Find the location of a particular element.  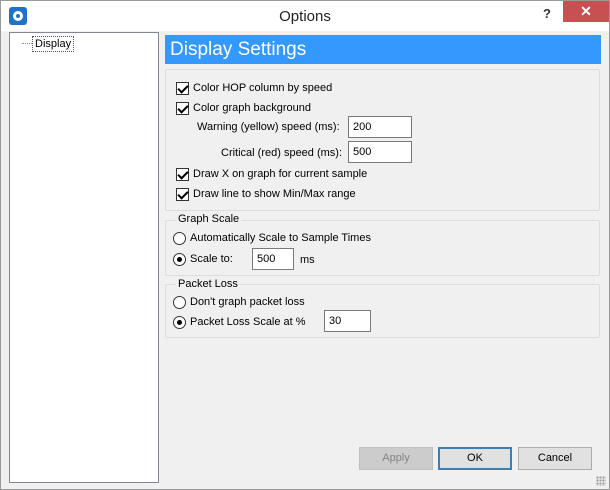

warning-speed-label: Warning (yellow) speed (ms): is located at coordinates (268, 127).